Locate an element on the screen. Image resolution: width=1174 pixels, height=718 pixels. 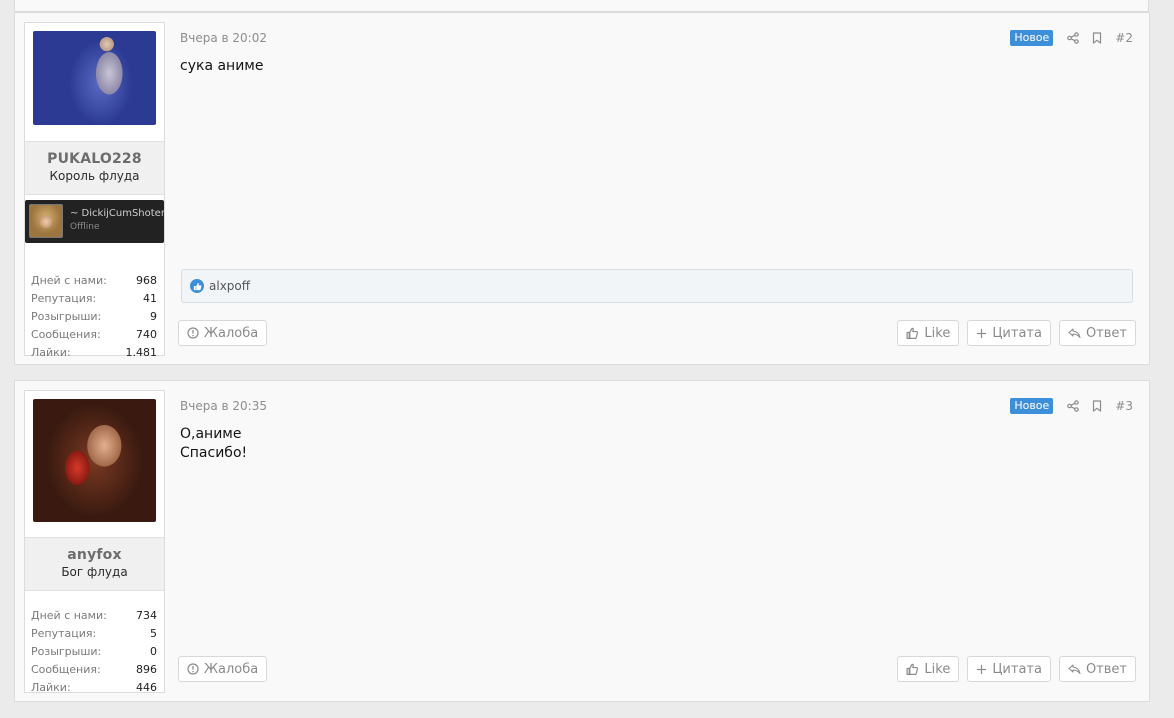
stat-value: 740 is located at coordinates (146, 334).